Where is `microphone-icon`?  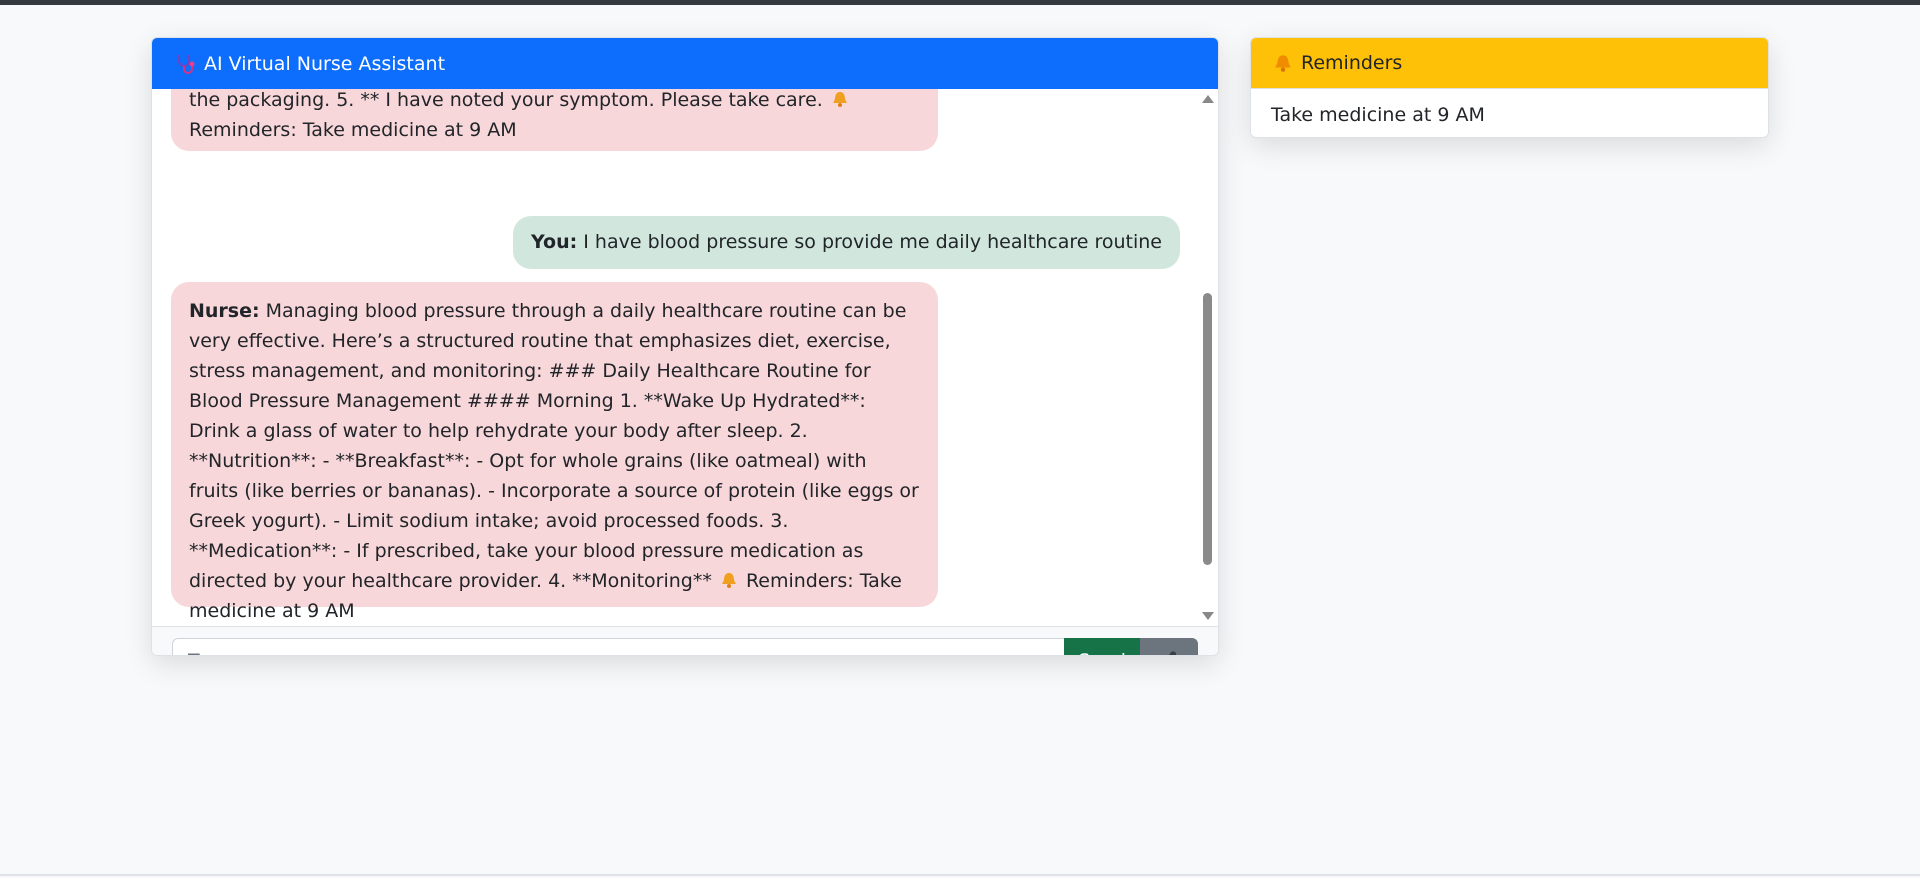 microphone-icon is located at coordinates (1169, 652).